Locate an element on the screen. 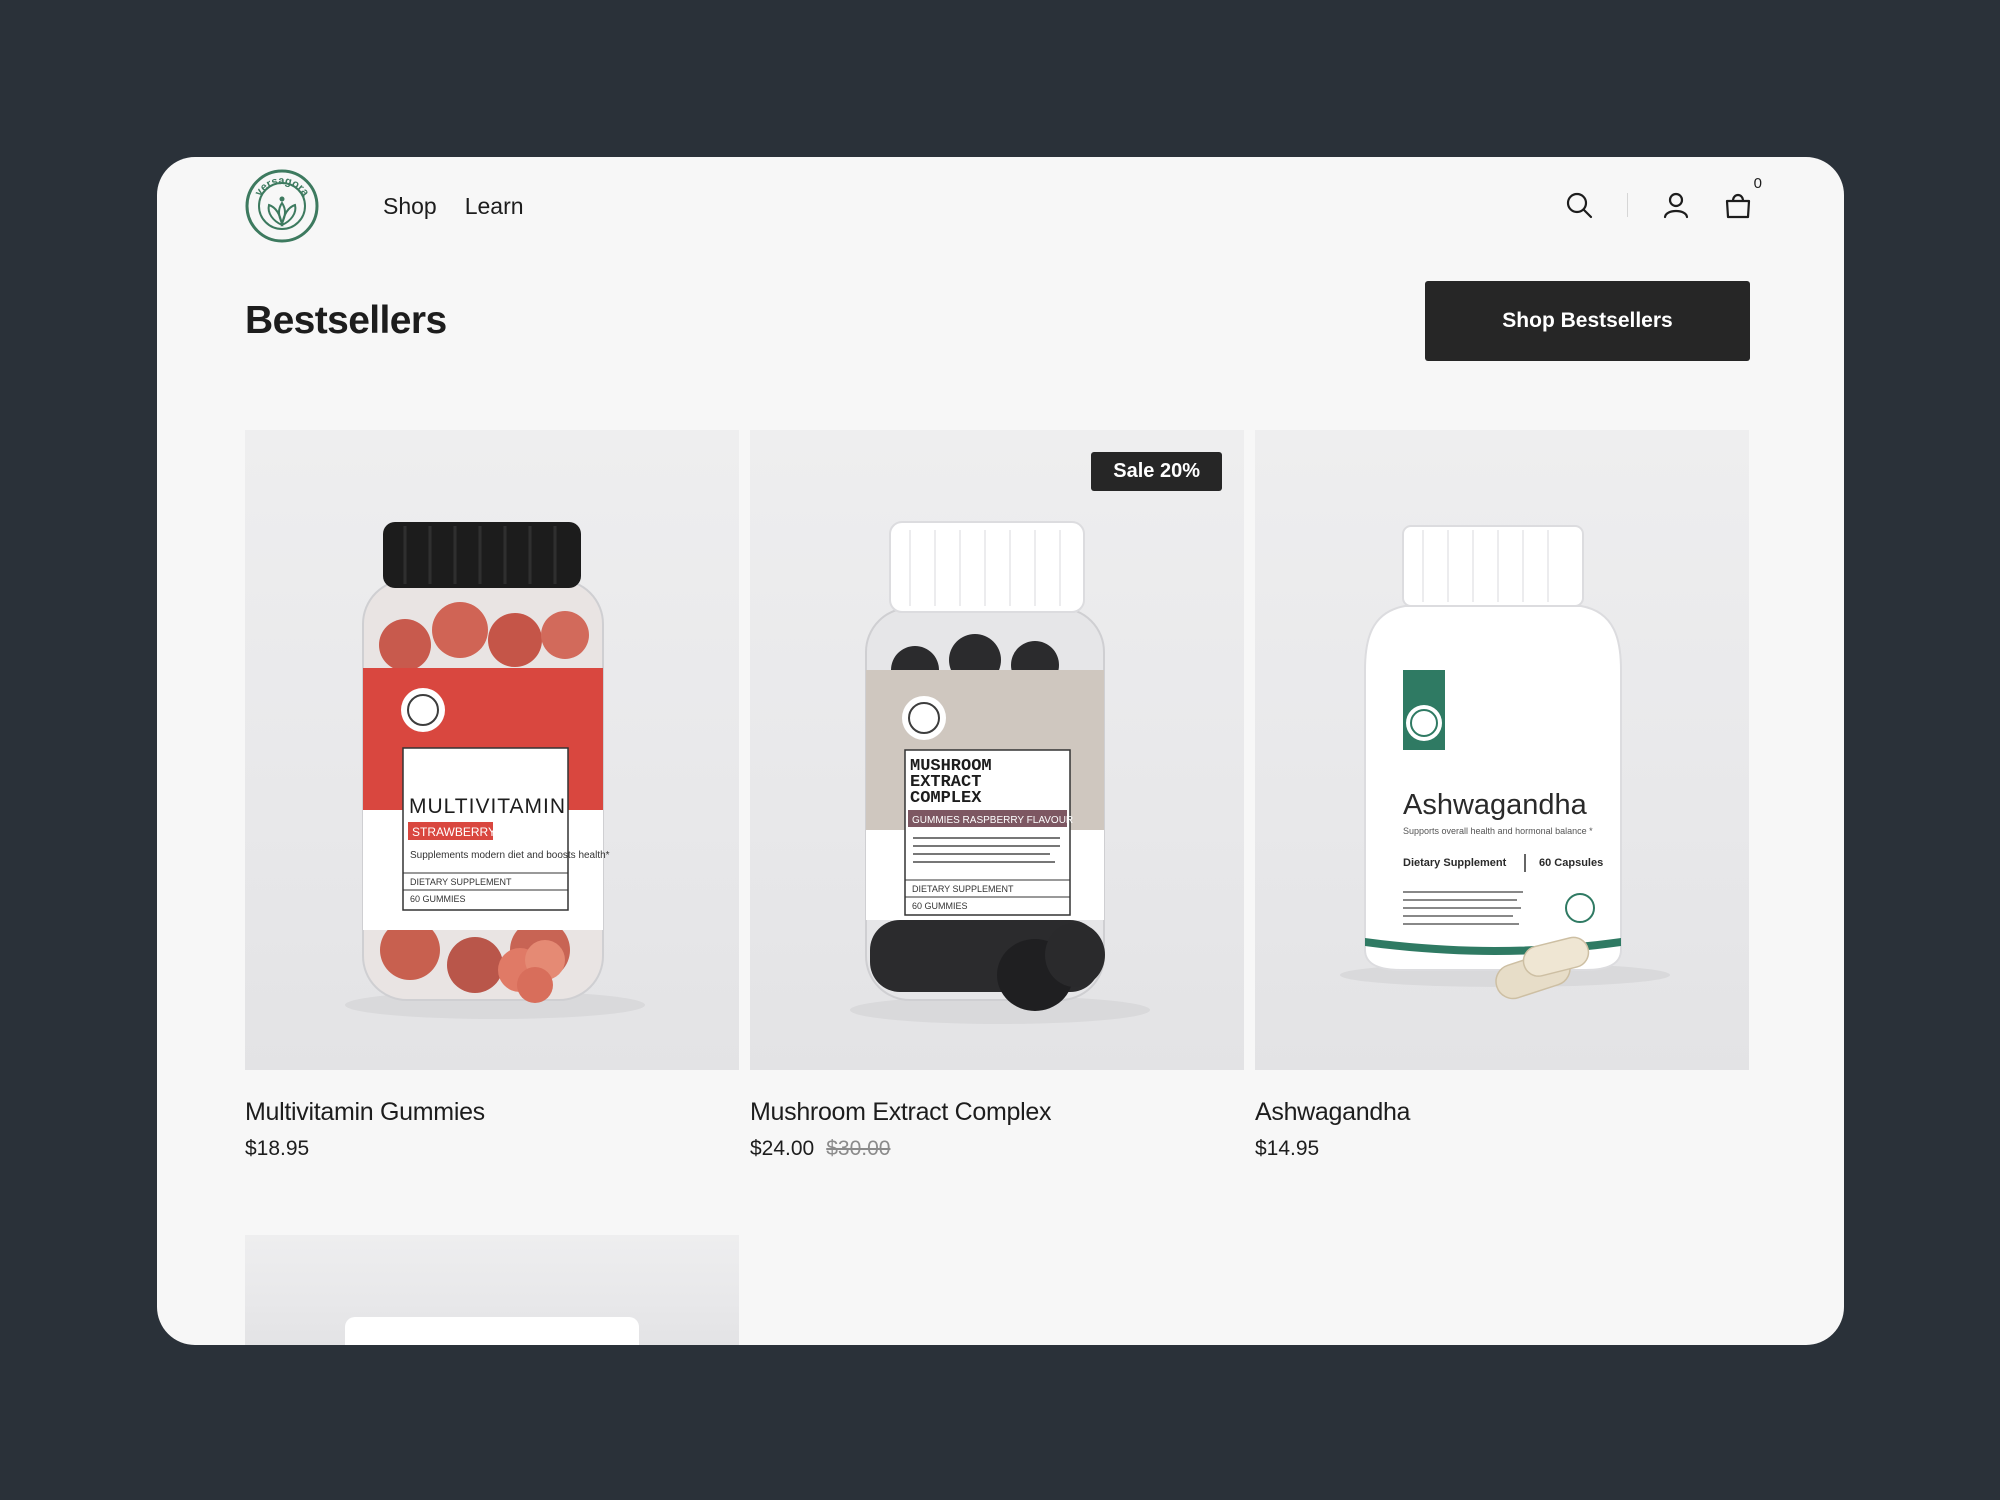 The image size is (2000, 1500). user-icon is located at coordinates (1676, 205).